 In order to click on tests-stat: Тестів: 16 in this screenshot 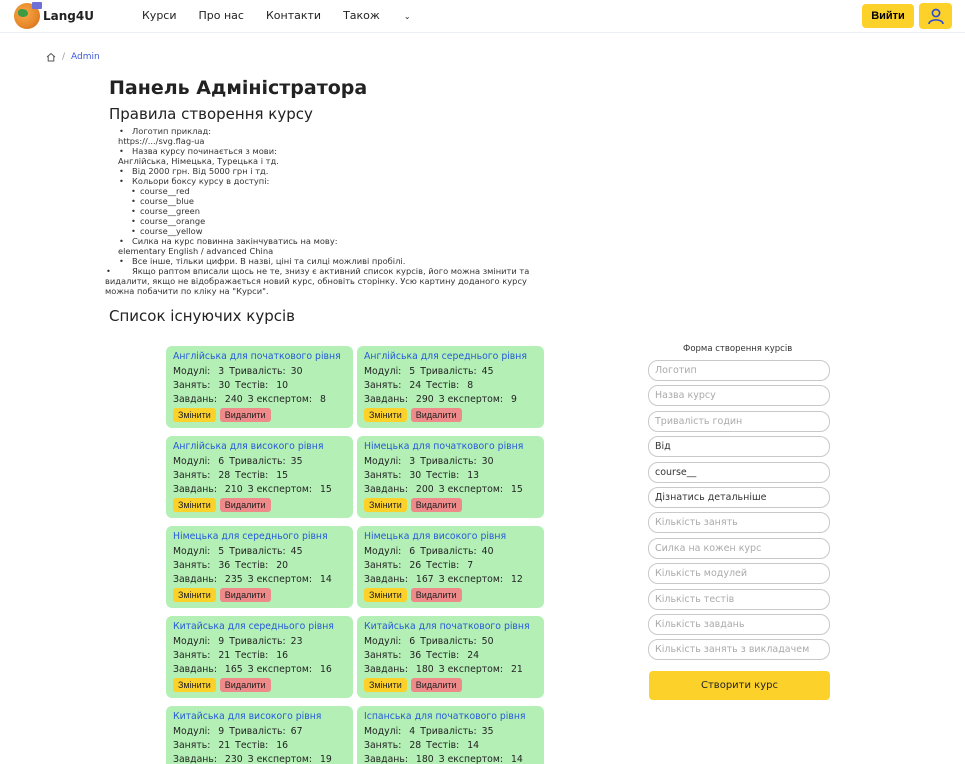, I will do `click(262, 655)`.